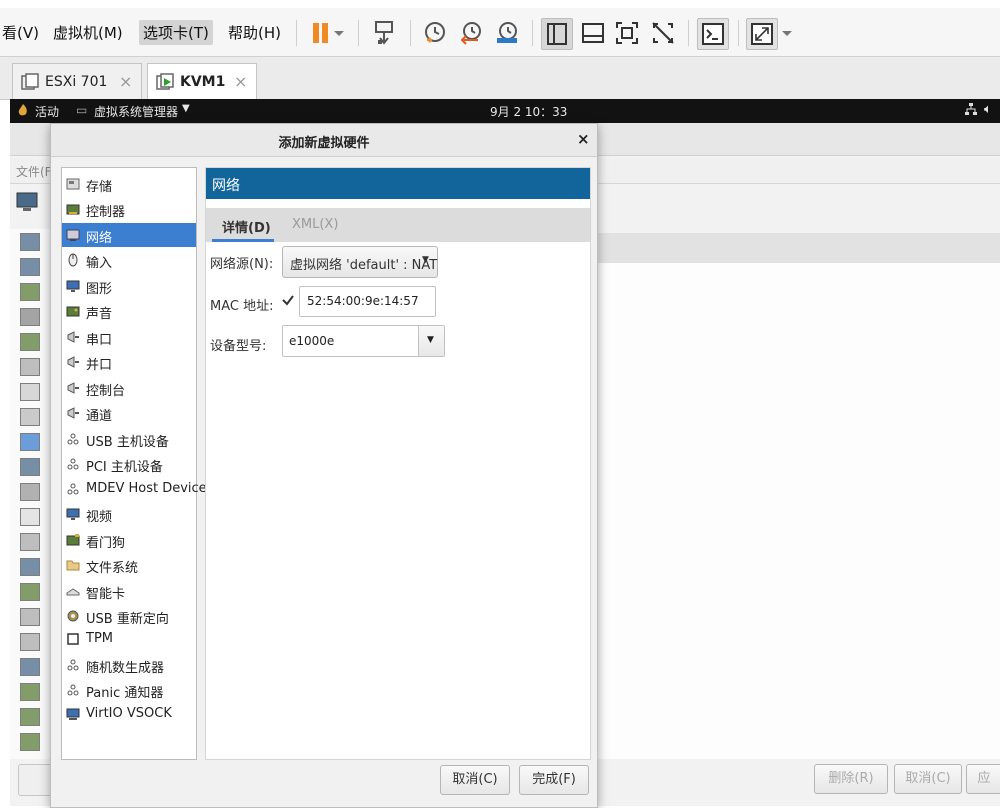 This screenshot has width=1000, height=808. What do you see at coordinates (129, 439) in the screenshot?
I see `hardware-item: USB 主机设备` at bounding box center [129, 439].